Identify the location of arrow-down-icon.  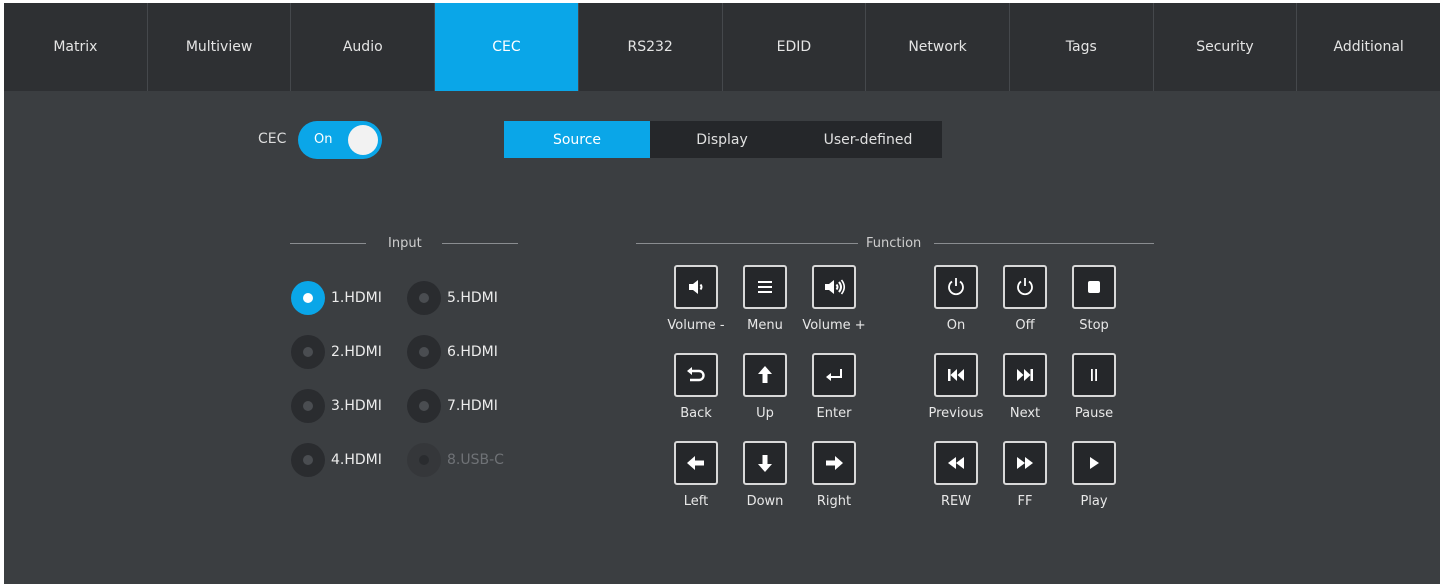
(765, 463).